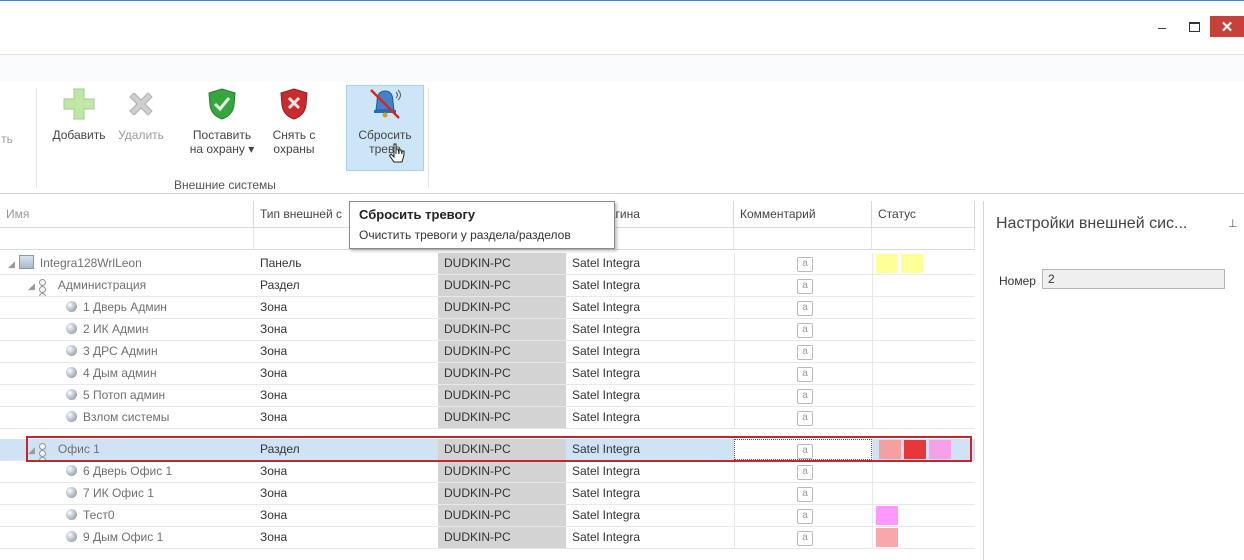 Image resolution: width=1244 pixels, height=560 pixels. I want to click on row-name: 7 ИК Офис 1, so click(118, 493).